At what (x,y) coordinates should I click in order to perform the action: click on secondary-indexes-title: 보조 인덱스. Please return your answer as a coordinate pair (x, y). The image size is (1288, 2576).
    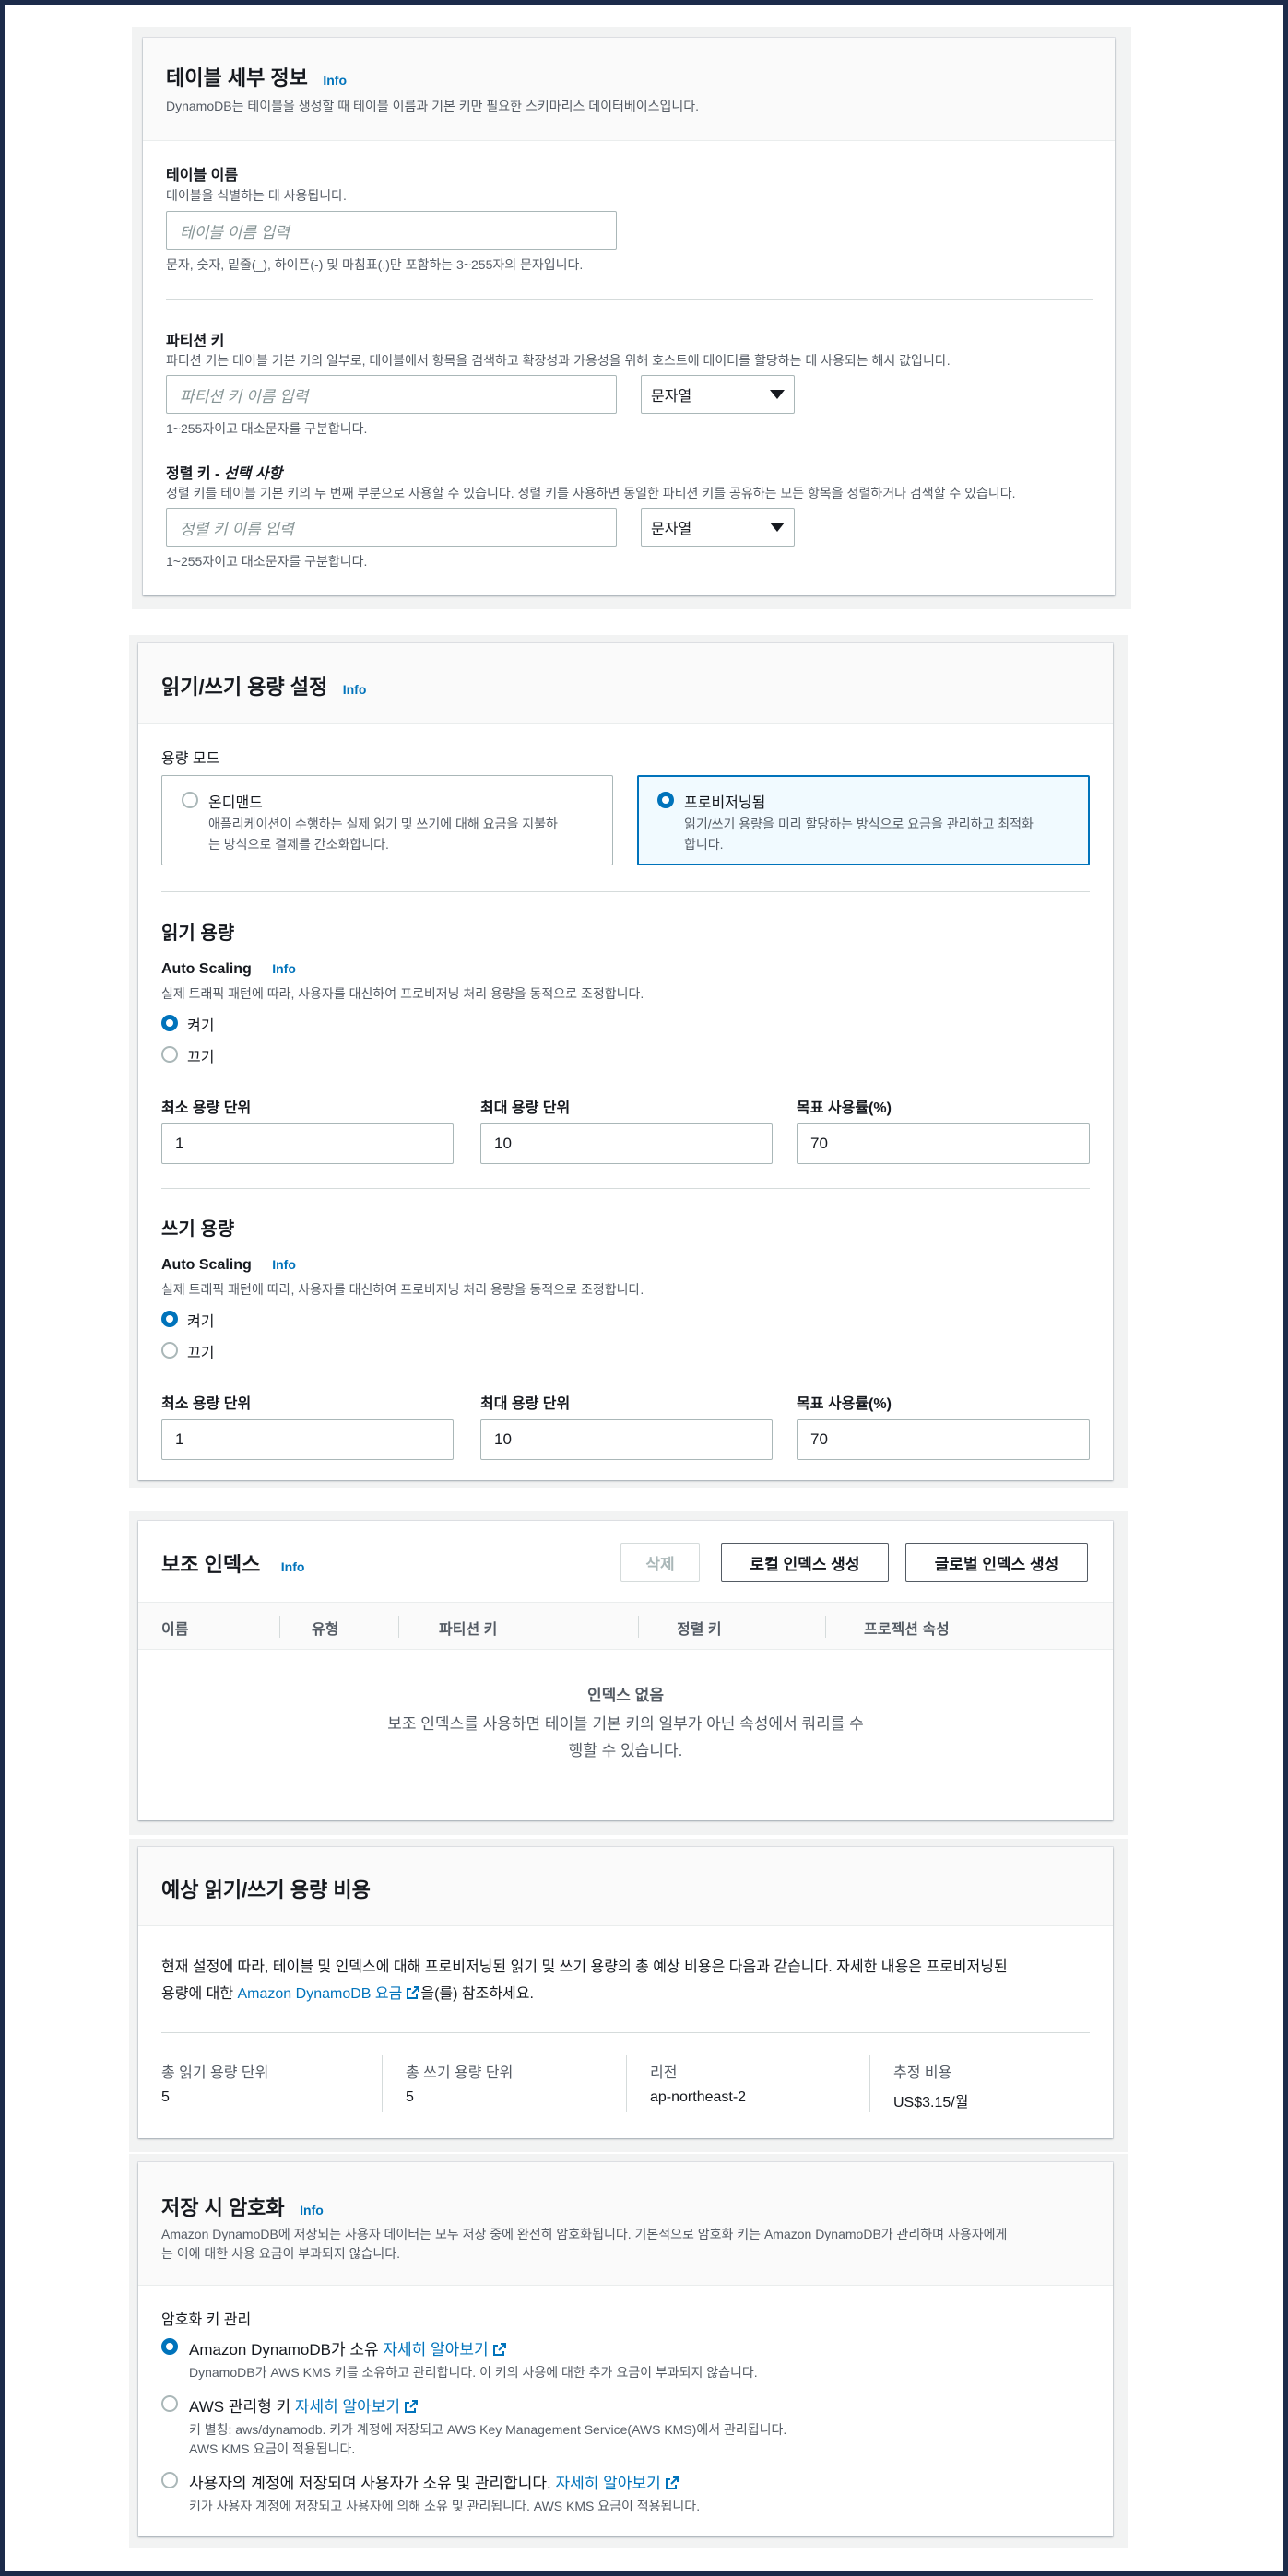
    Looking at the image, I should click on (211, 1564).